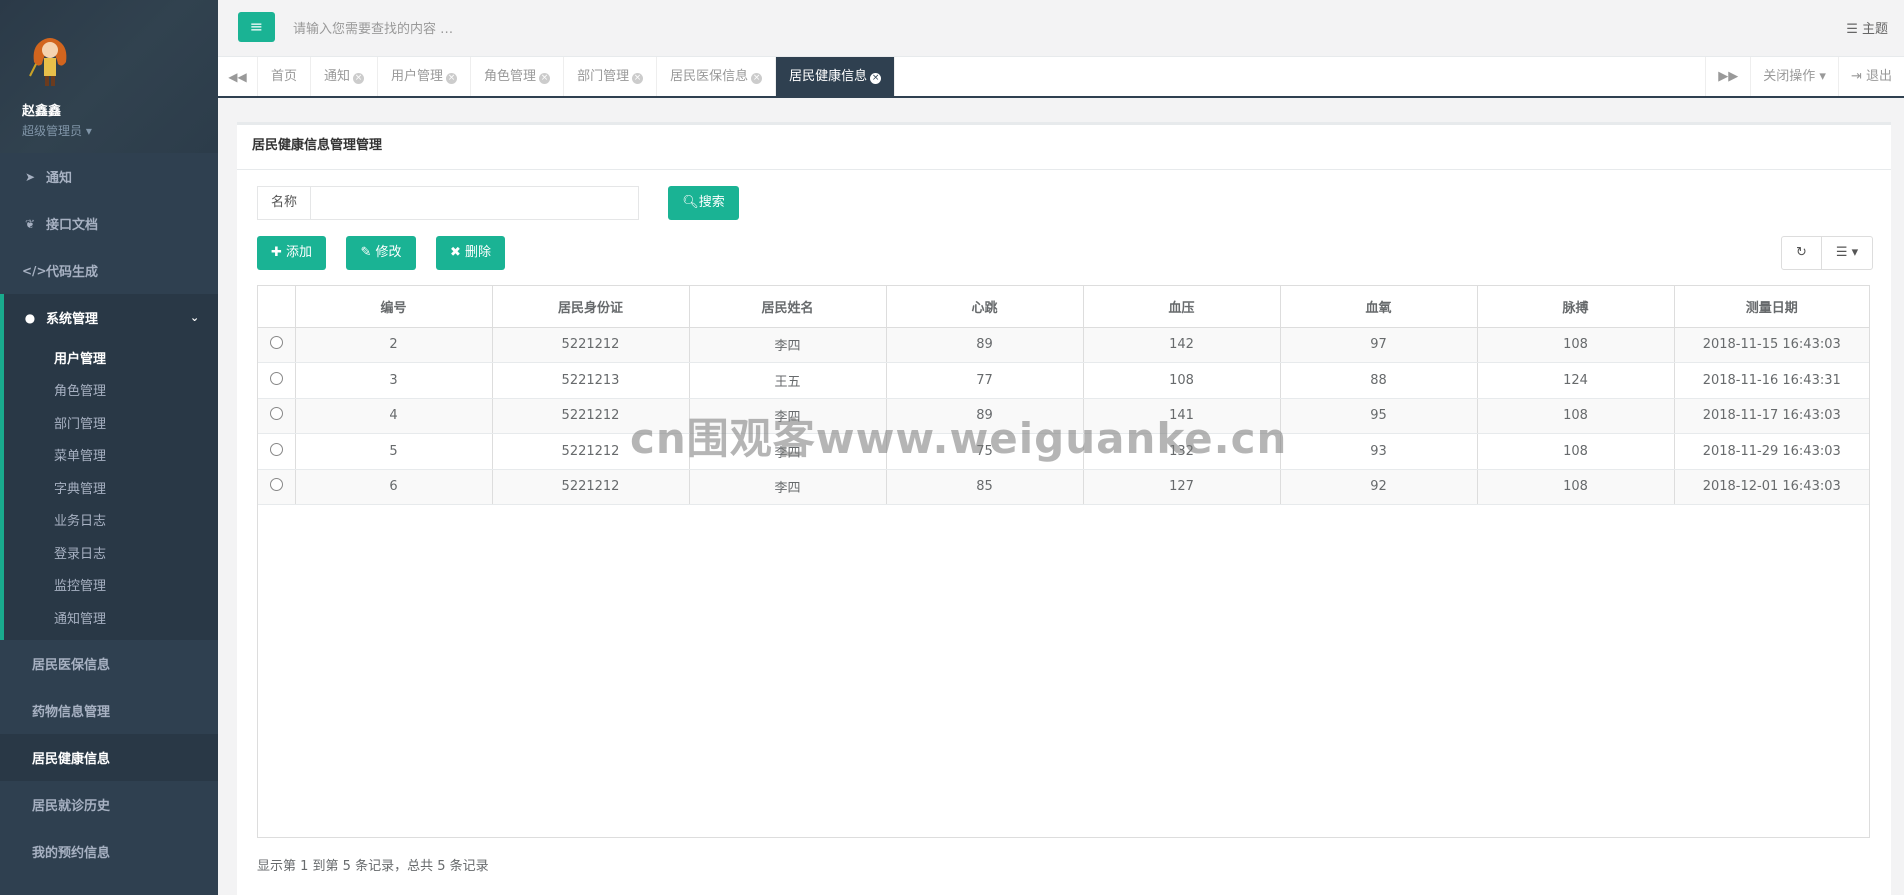  I want to click on theme-button: ☰ 主题, so click(1867, 27).